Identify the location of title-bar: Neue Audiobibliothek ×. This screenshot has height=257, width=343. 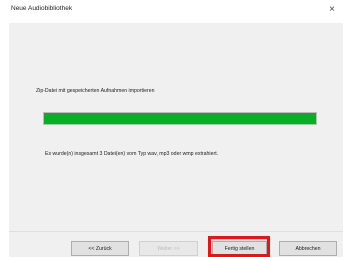
(171, 11).